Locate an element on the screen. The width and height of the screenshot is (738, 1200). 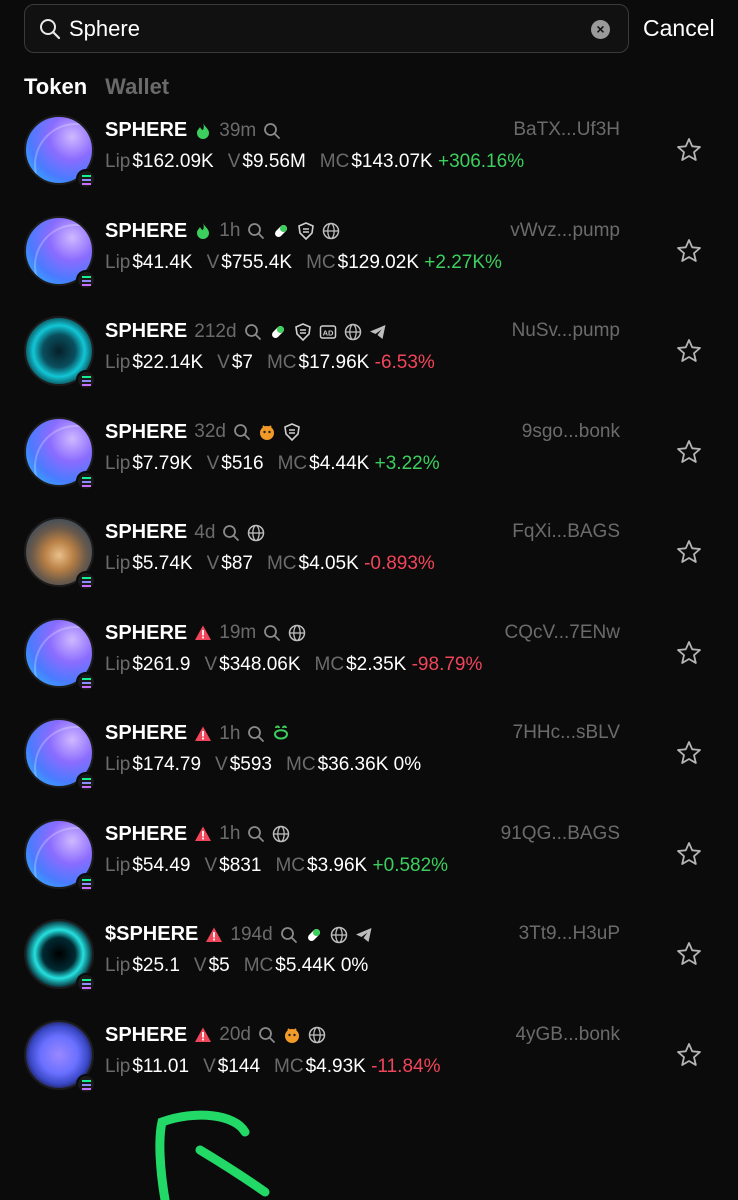
globe-icon is located at coordinates (339, 935).